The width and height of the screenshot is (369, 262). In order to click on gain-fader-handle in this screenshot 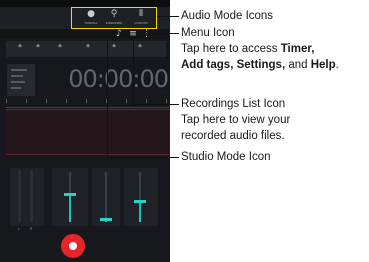, I will do `click(70, 194)`.